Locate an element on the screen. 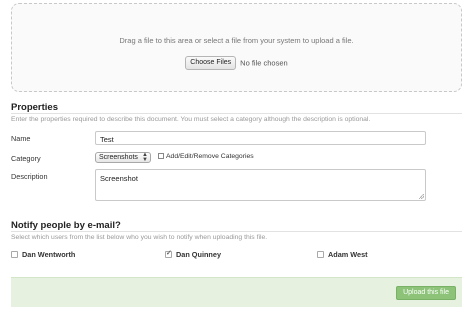 This screenshot has width=474, height=315. user-option-dan-wentworth: Dan Wentworth is located at coordinates (43, 254).